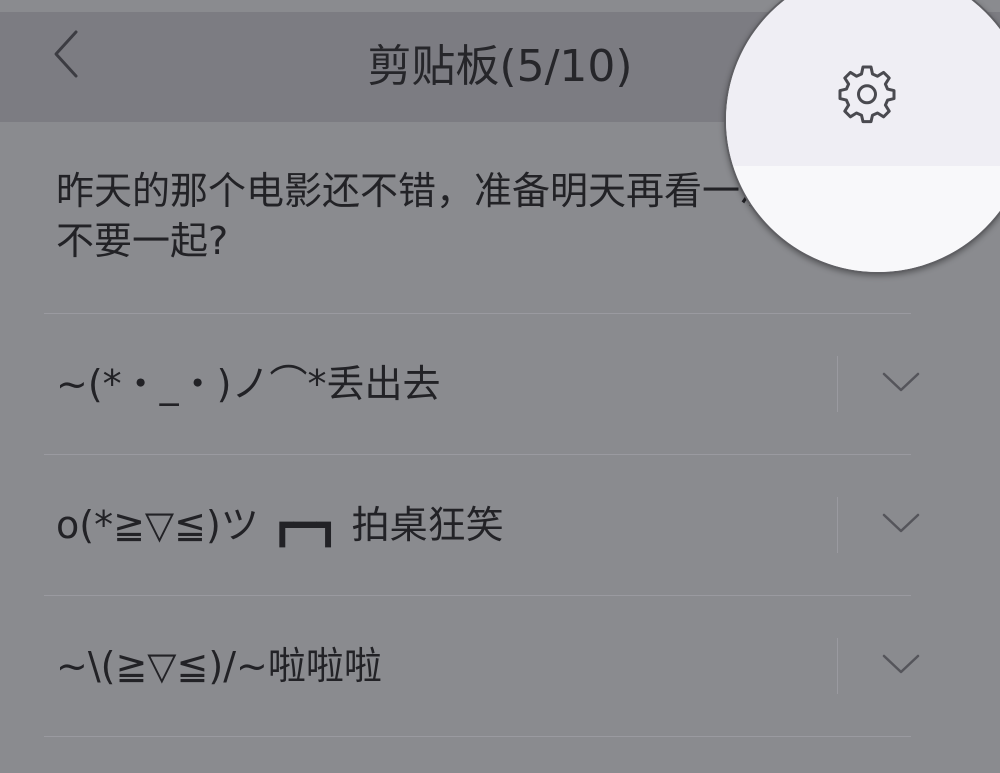  What do you see at coordinates (219, 666) in the screenshot?
I see `clipboard-item-text: ~\(≧▽≦)/~啦啦啦` at bounding box center [219, 666].